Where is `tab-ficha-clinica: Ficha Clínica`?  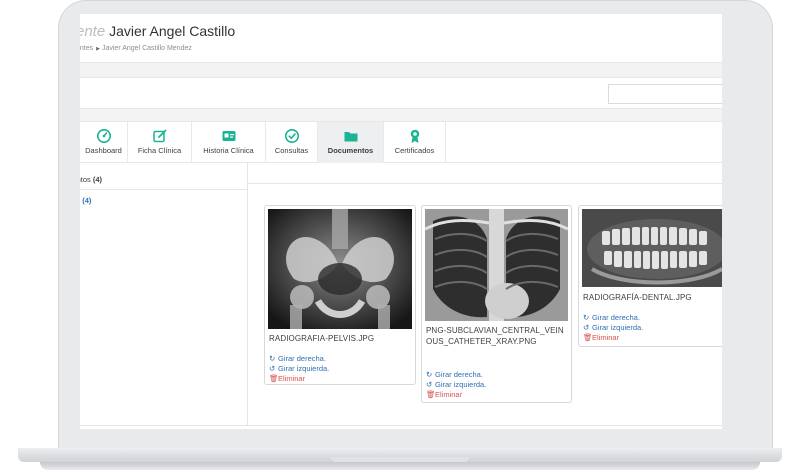 tab-ficha-clinica: Ficha Clínica is located at coordinates (160, 142).